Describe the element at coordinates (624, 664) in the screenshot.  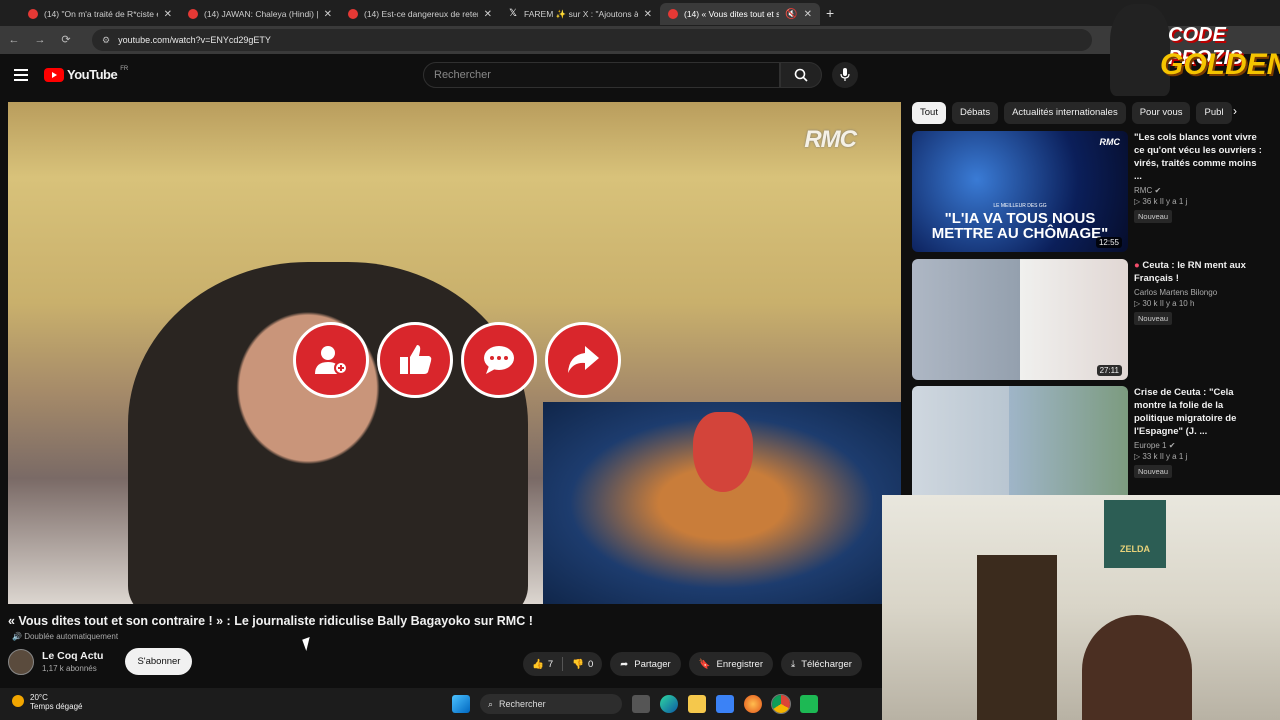
I see `share-icon: ➦` at that location.